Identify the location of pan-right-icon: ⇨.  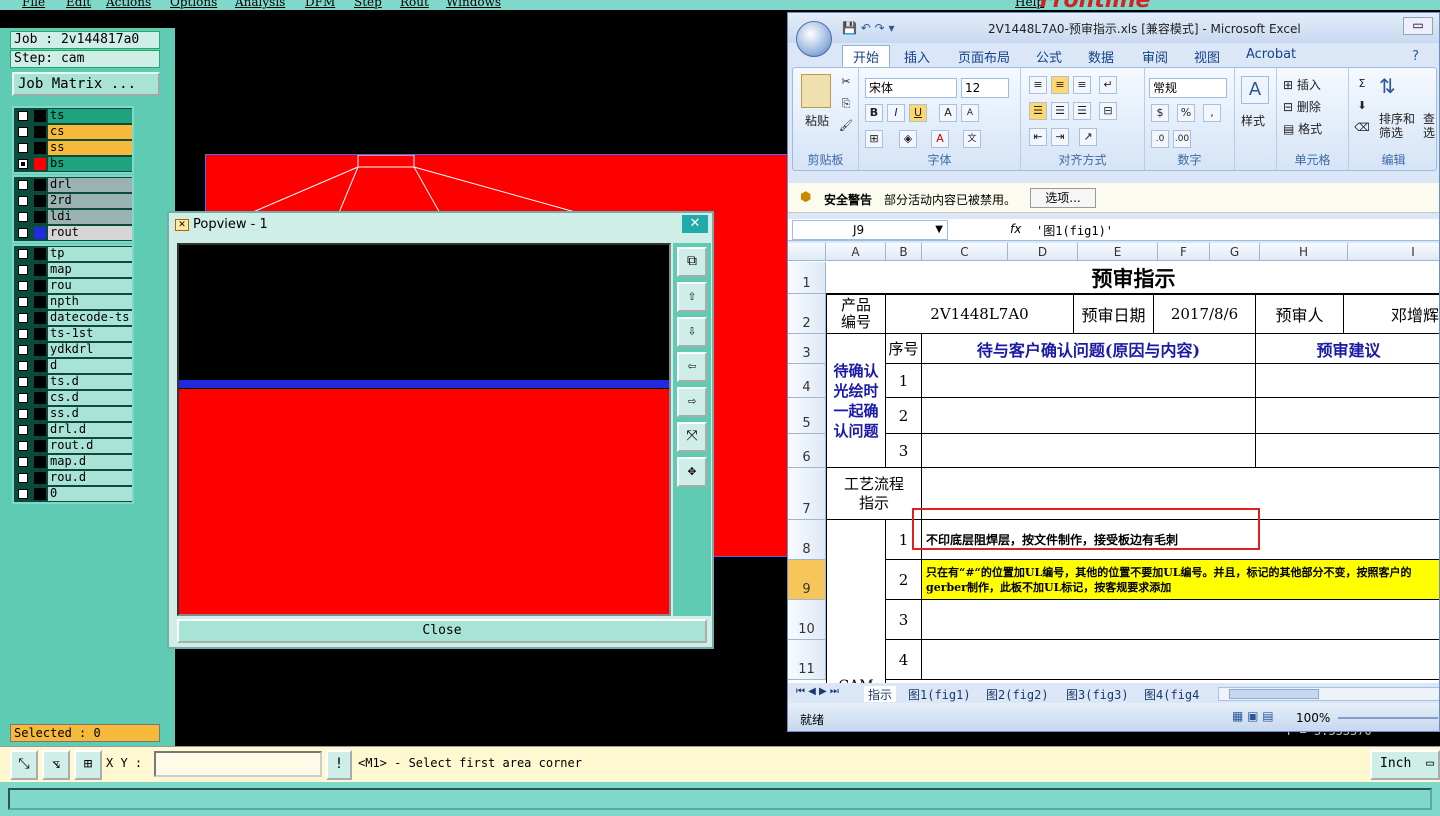
(692, 402).